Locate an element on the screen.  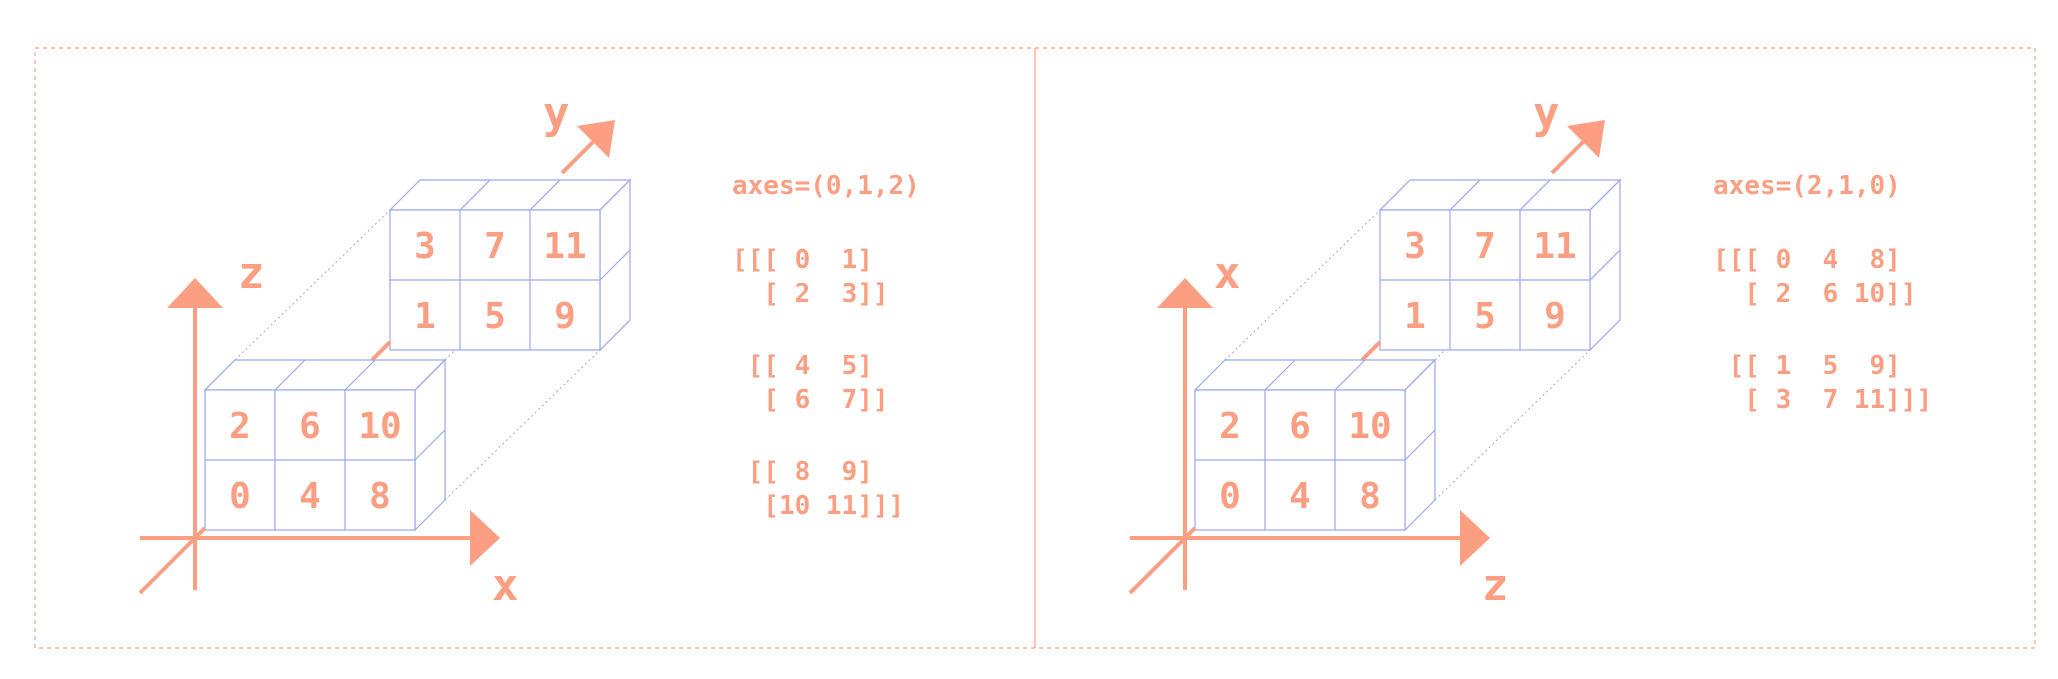
horizontal-axis-label: x is located at coordinates (505, 585).